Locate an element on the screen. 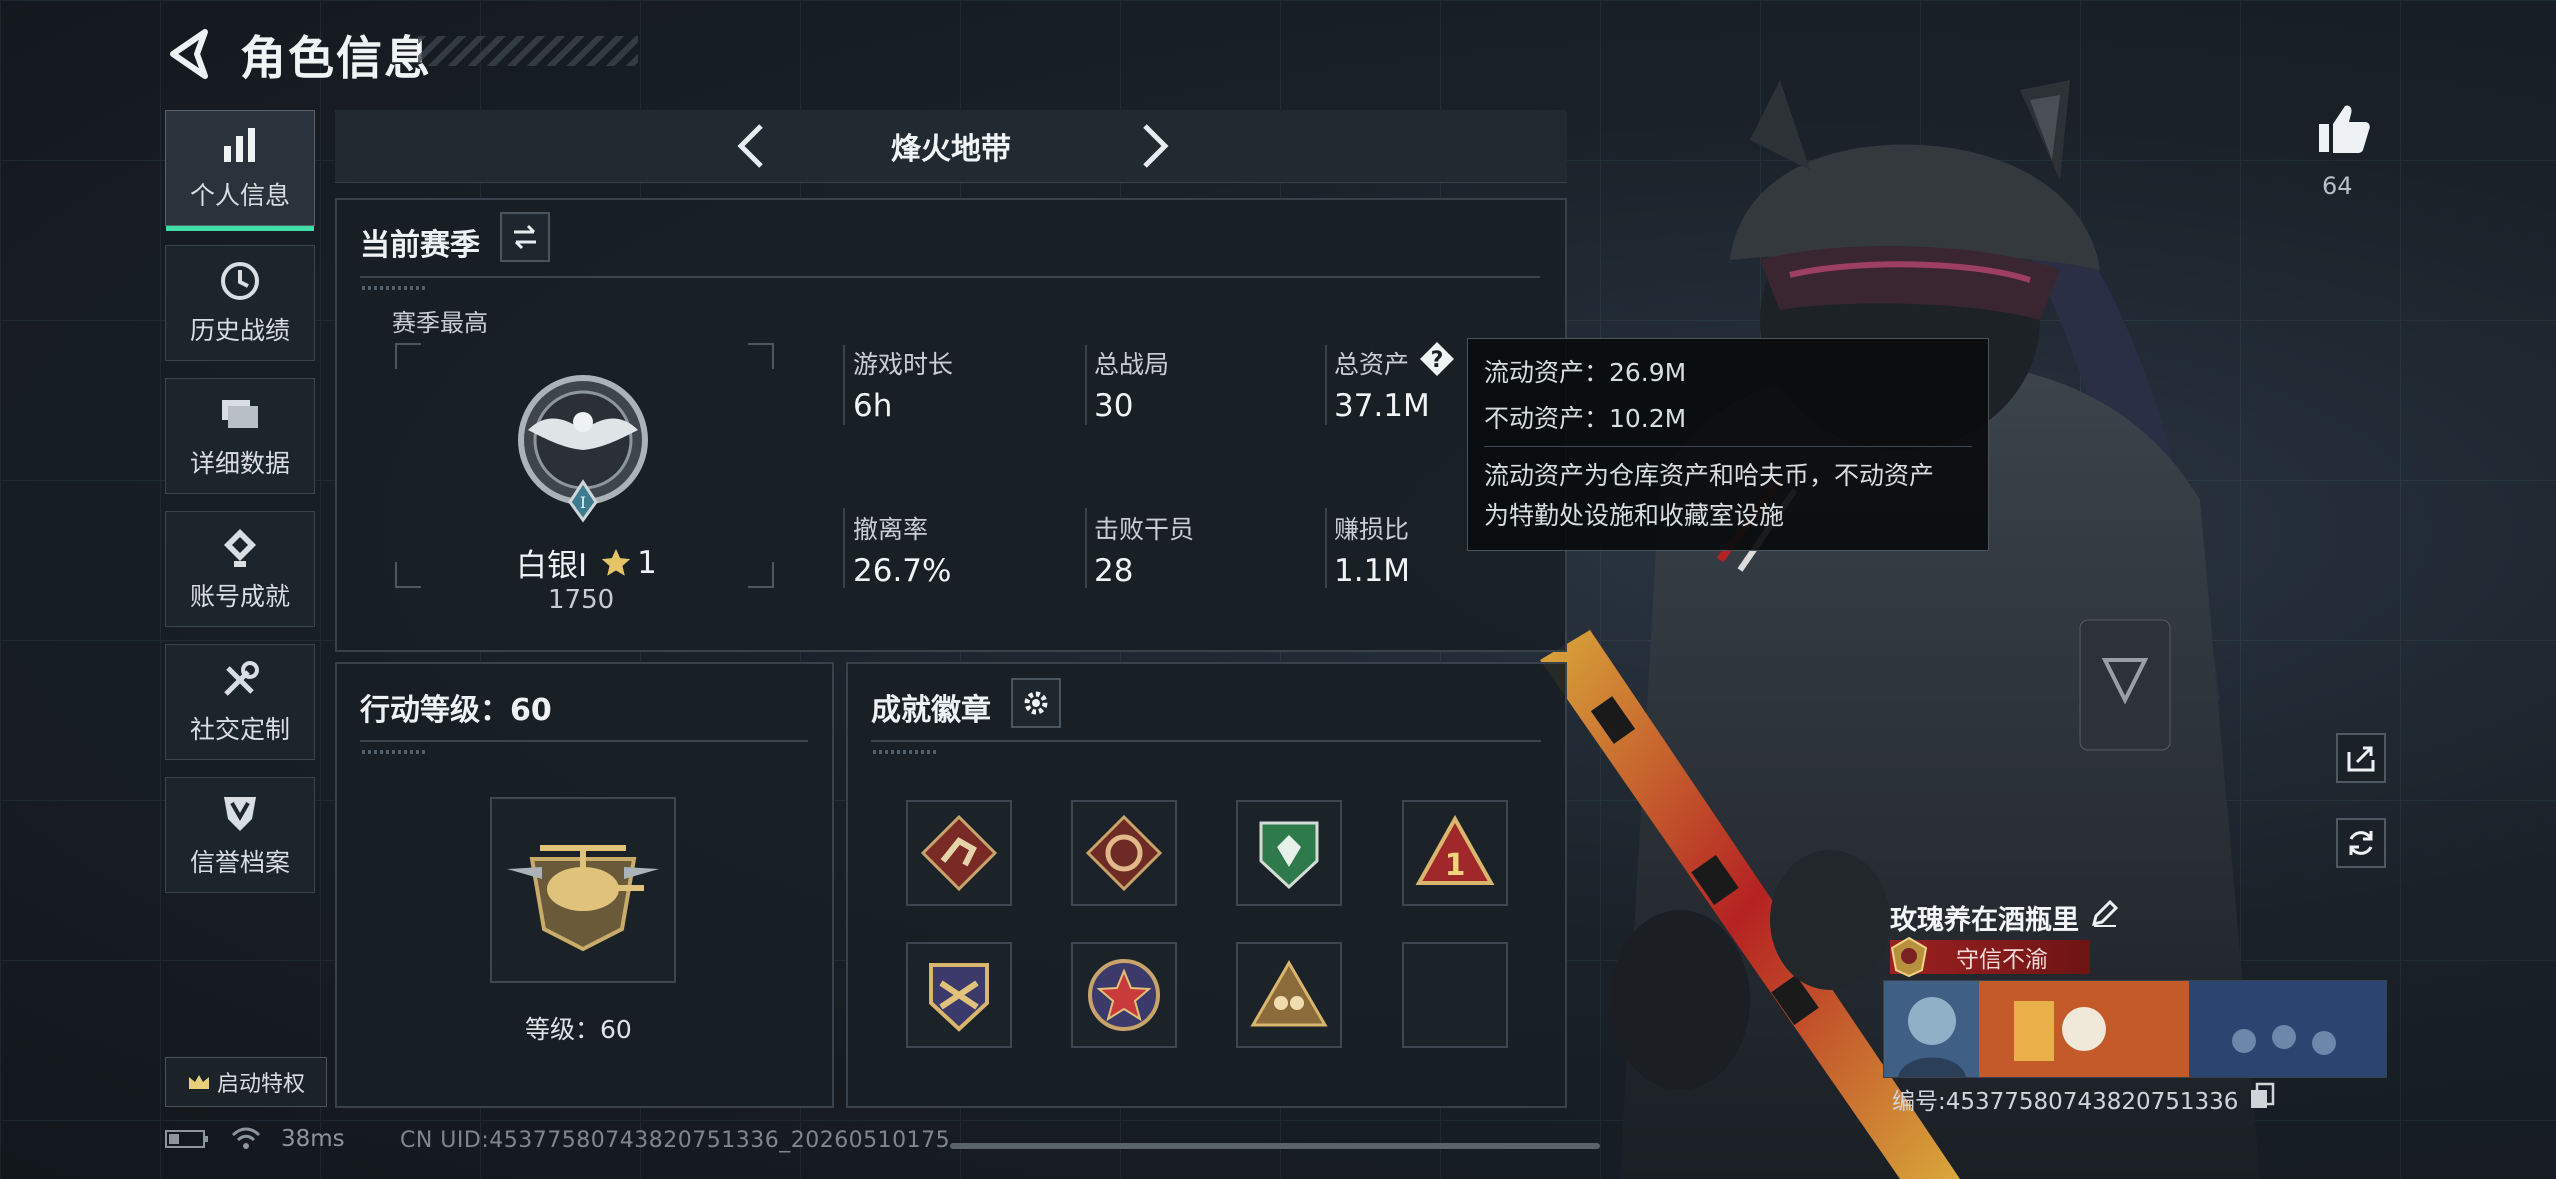  mode-selector: 烽火地带 is located at coordinates (951, 146).